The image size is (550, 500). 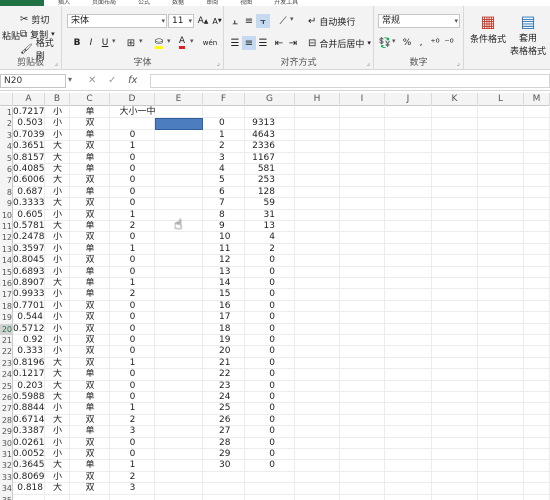 What do you see at coordinates (29, 465) in the screenshot?
I see `cell-a: 0.3645` at bounding box center [29, 465].